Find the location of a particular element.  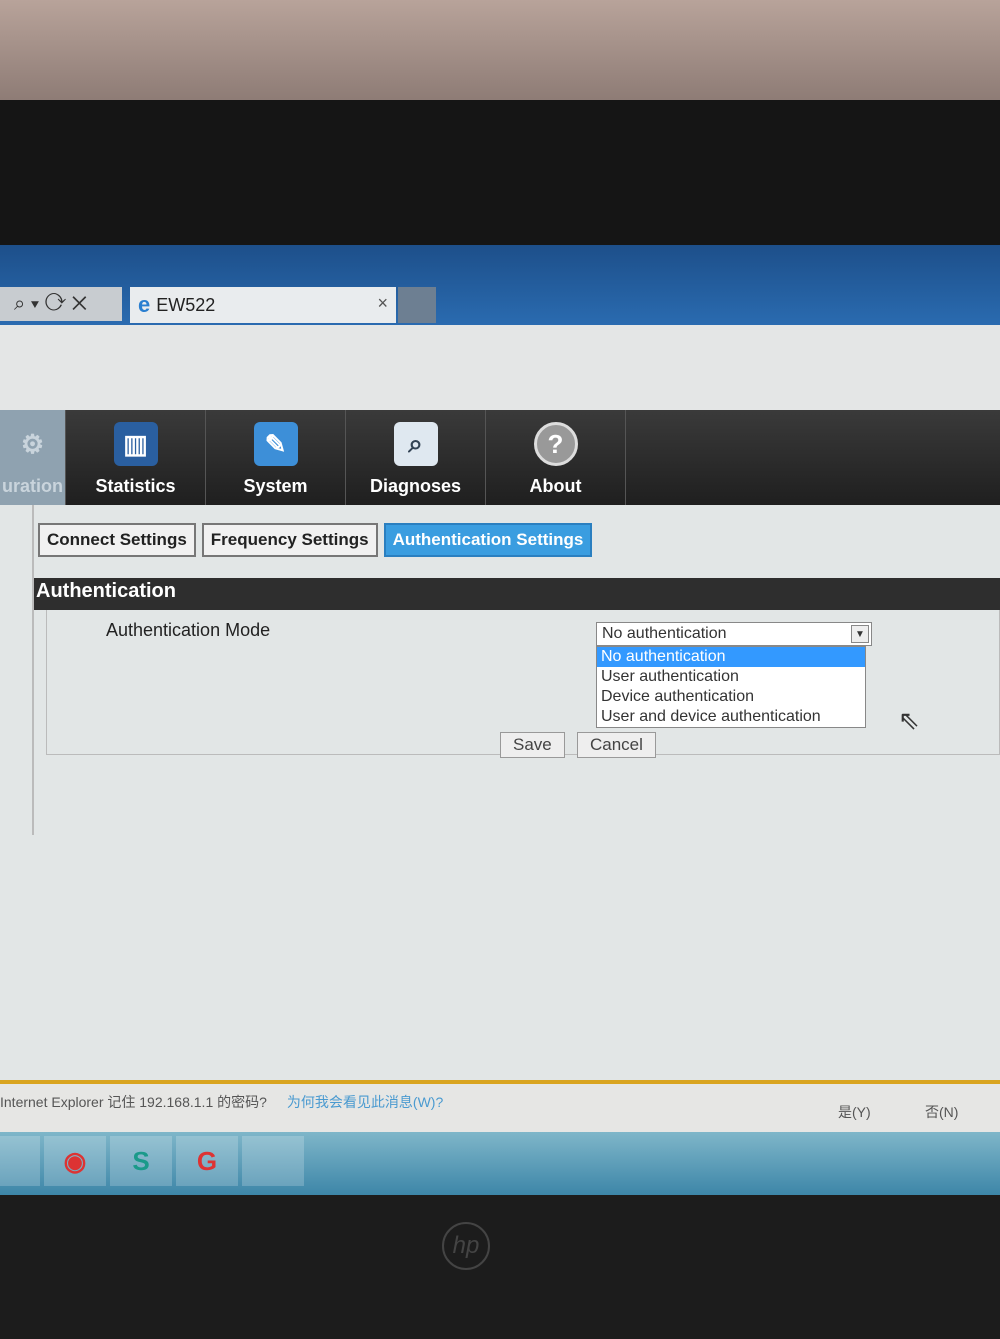

address-bar-controls: ⌕ ▾ ⟳ ✕ is located at coordinates (61, 304).